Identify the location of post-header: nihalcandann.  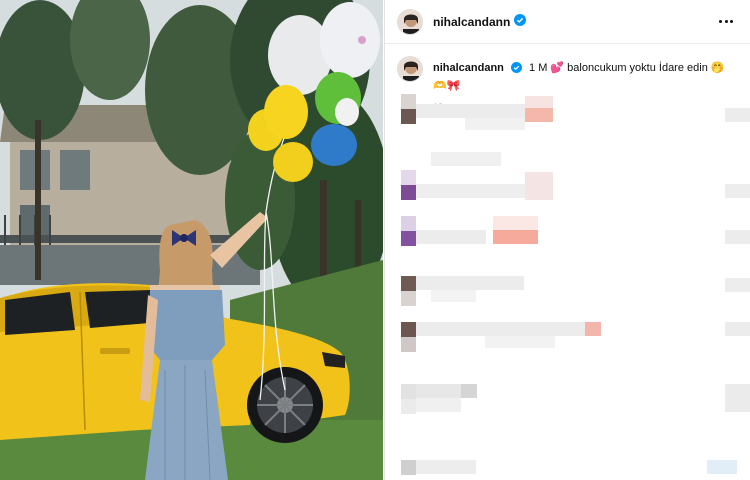
(567, 22).